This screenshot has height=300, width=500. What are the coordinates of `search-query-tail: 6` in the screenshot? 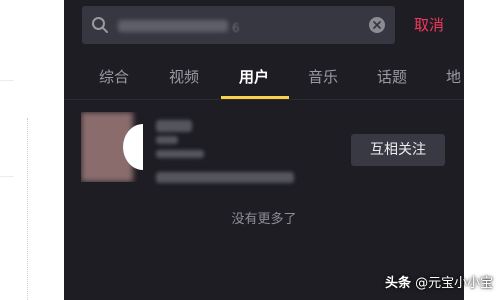 It's located at (236, 28).